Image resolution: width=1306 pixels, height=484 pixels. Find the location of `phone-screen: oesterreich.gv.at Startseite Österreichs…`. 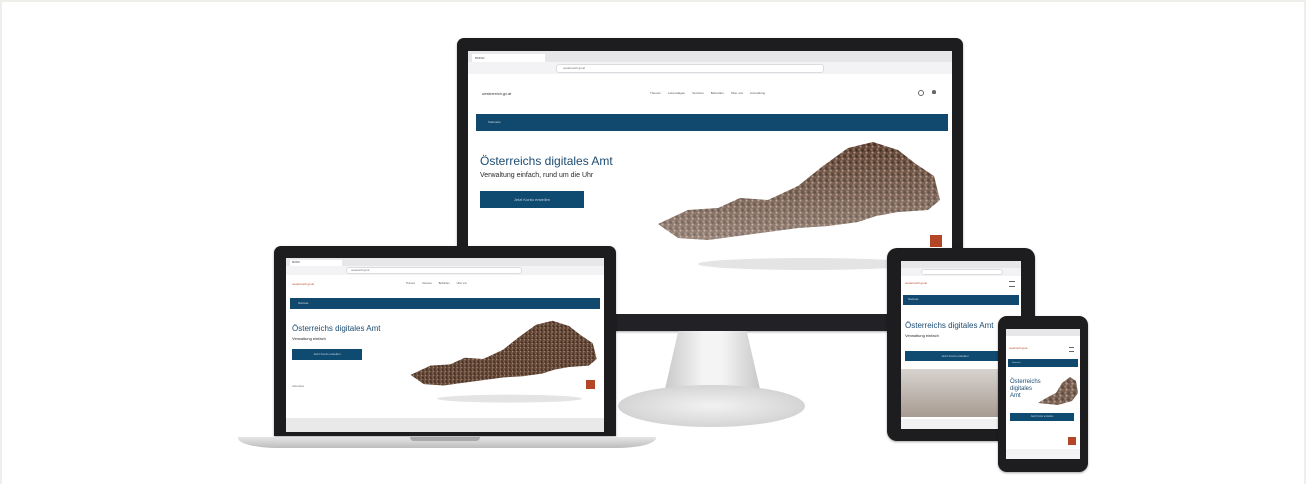

phone-screen: oesterreich.gv.at Startseite Österreichs… is located at coordinates (1043, 394).